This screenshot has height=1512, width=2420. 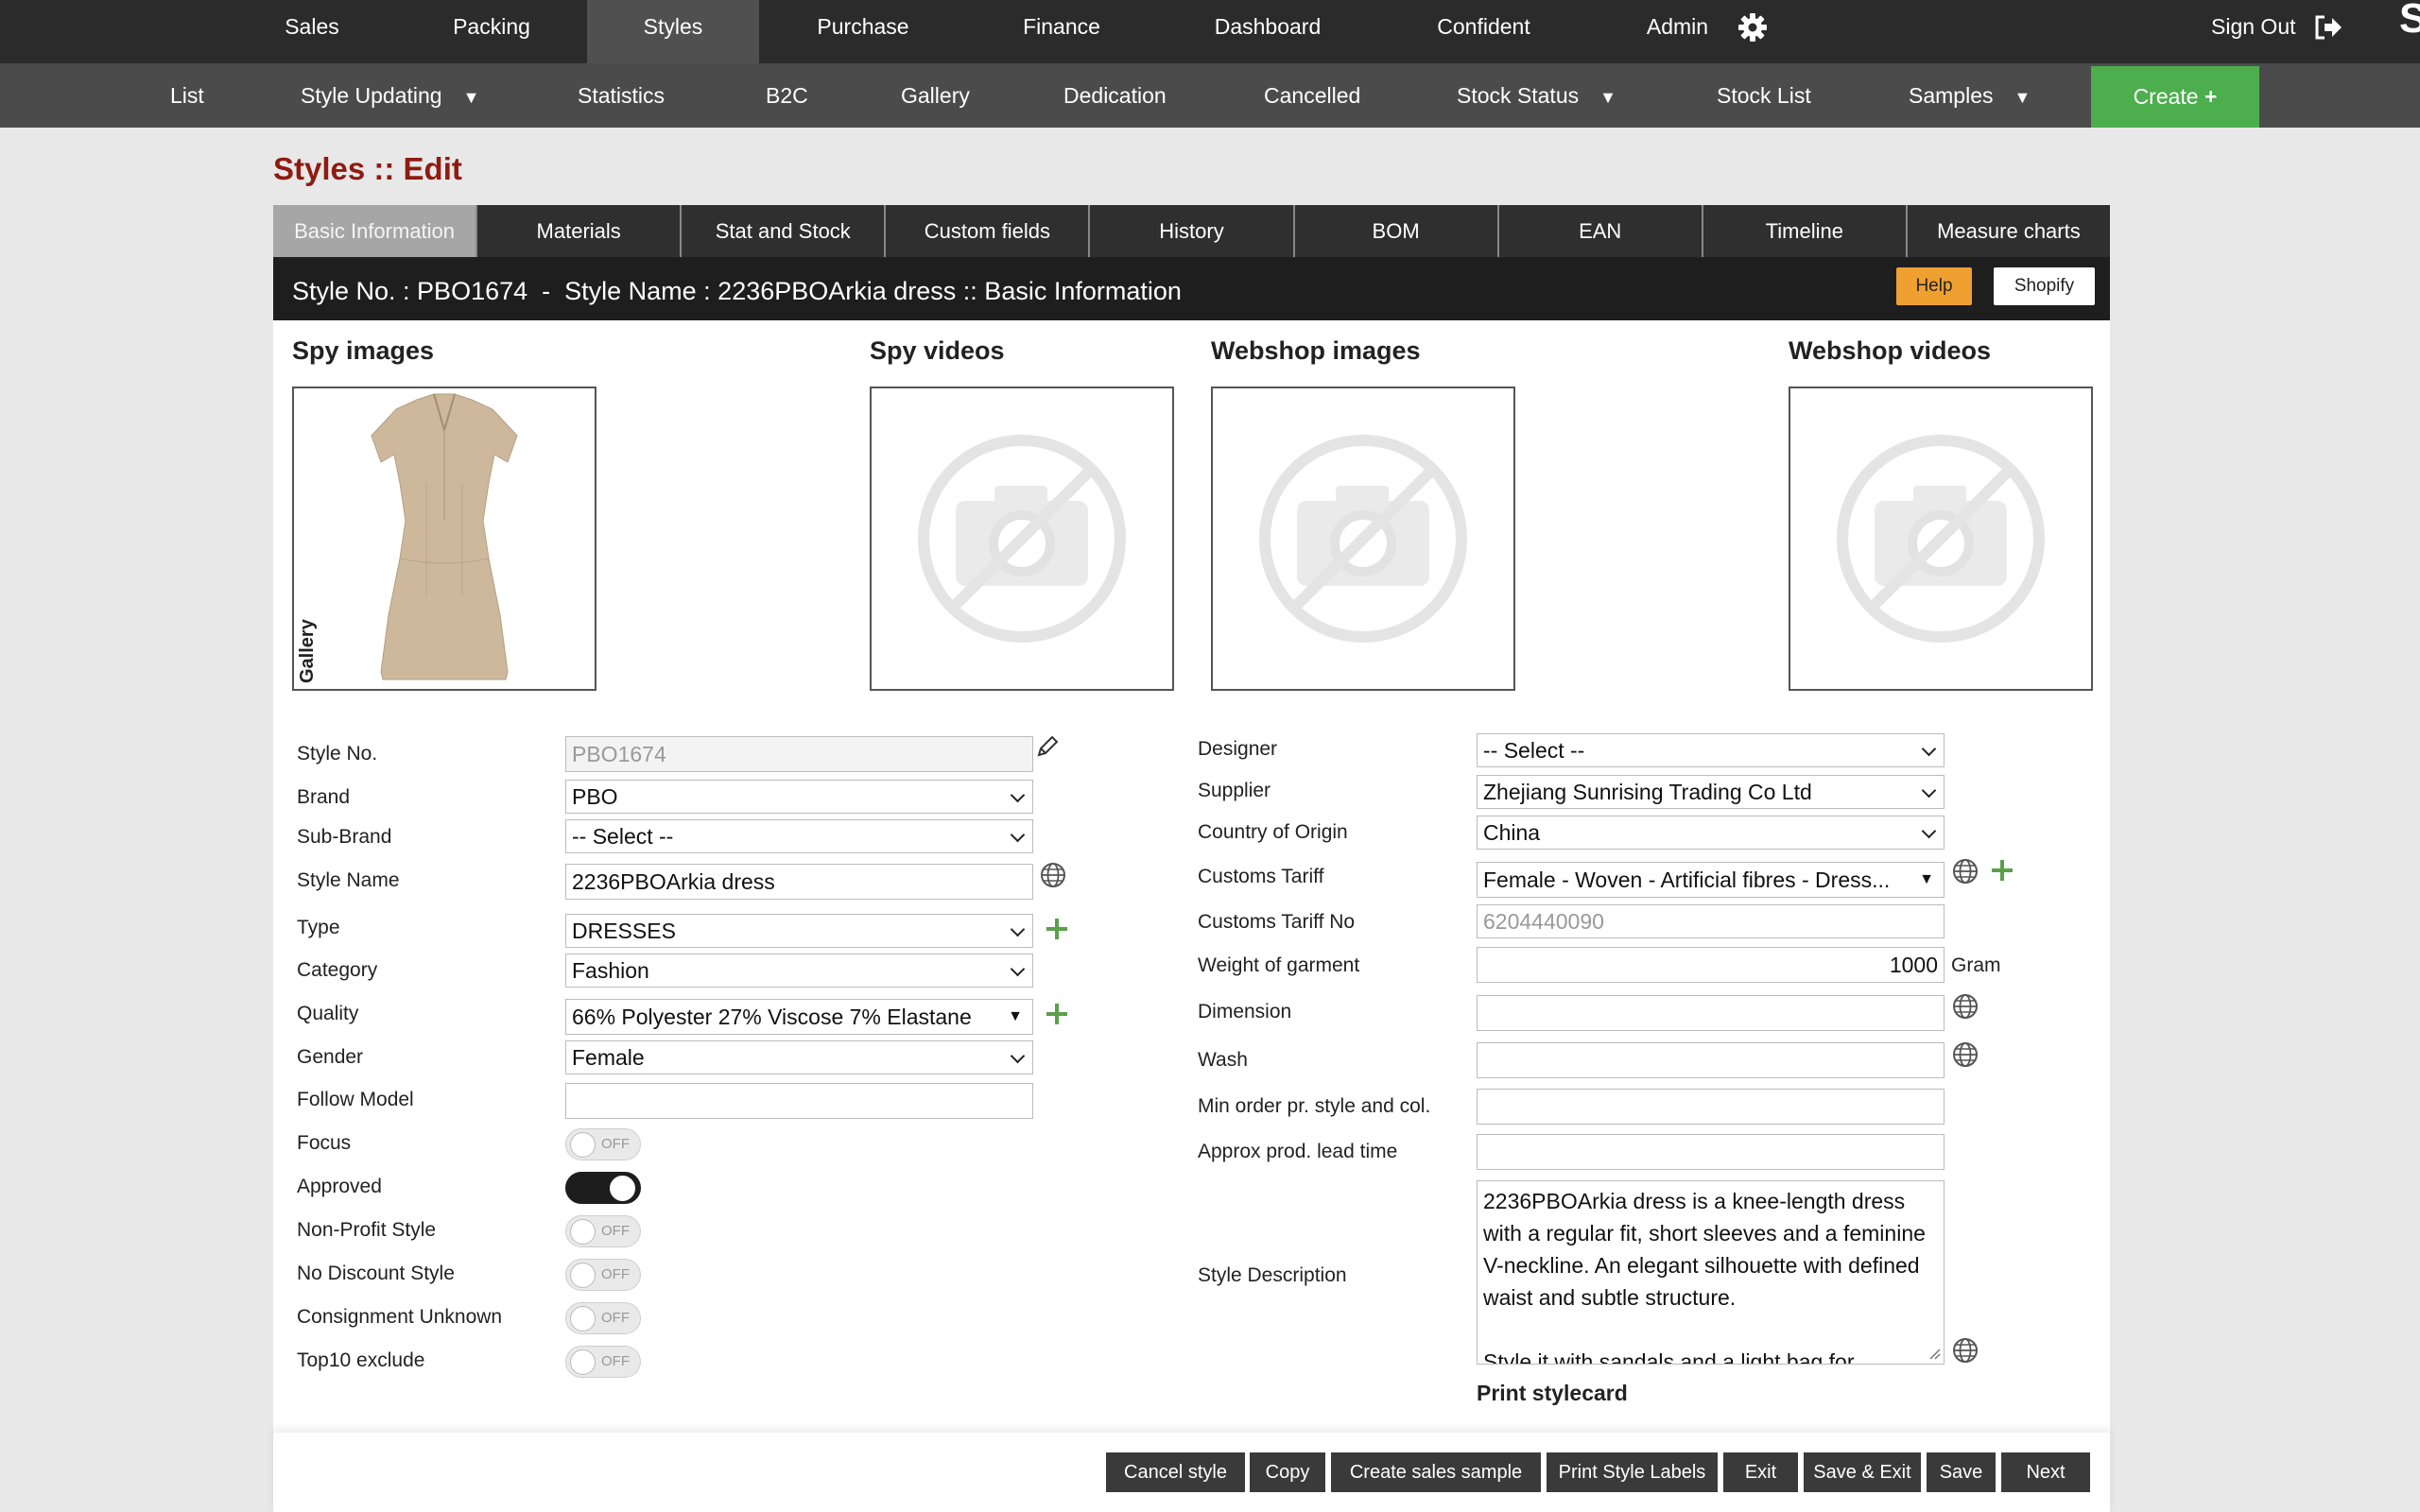 What do you see at coordinates (799, 931) in the screenshot?
I see `type-select: DRESSES` at bounding box center [799, 931].